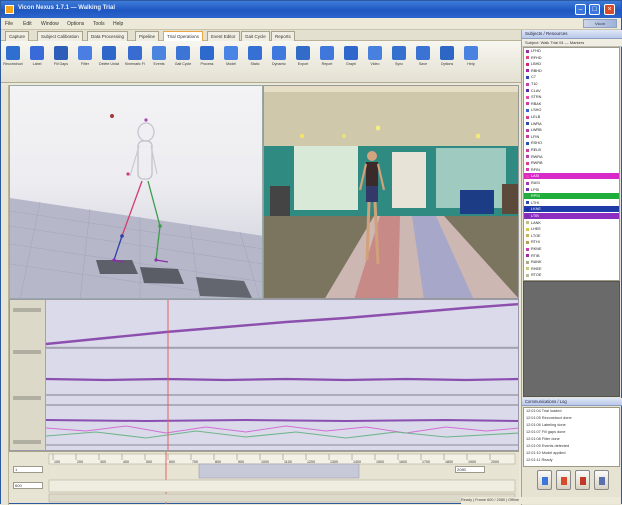 The image size is (622, 505). Describe the element at coordinates (571, 183) in the screenshot. I see `marker-list-item: RASI` at that location.